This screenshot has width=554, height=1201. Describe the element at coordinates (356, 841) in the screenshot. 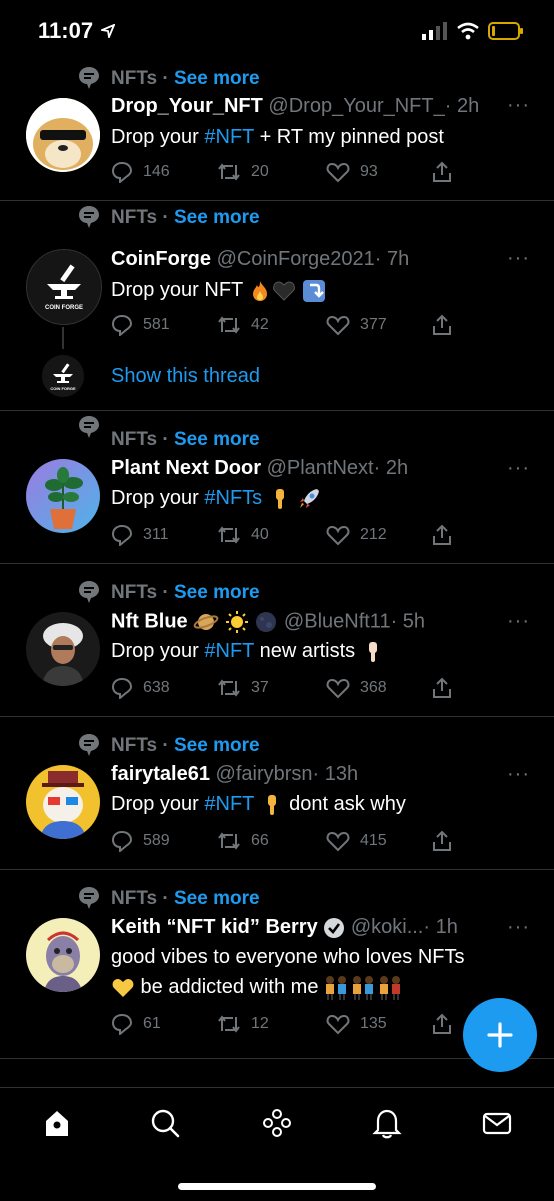

I see `like-button: 415` at that location.